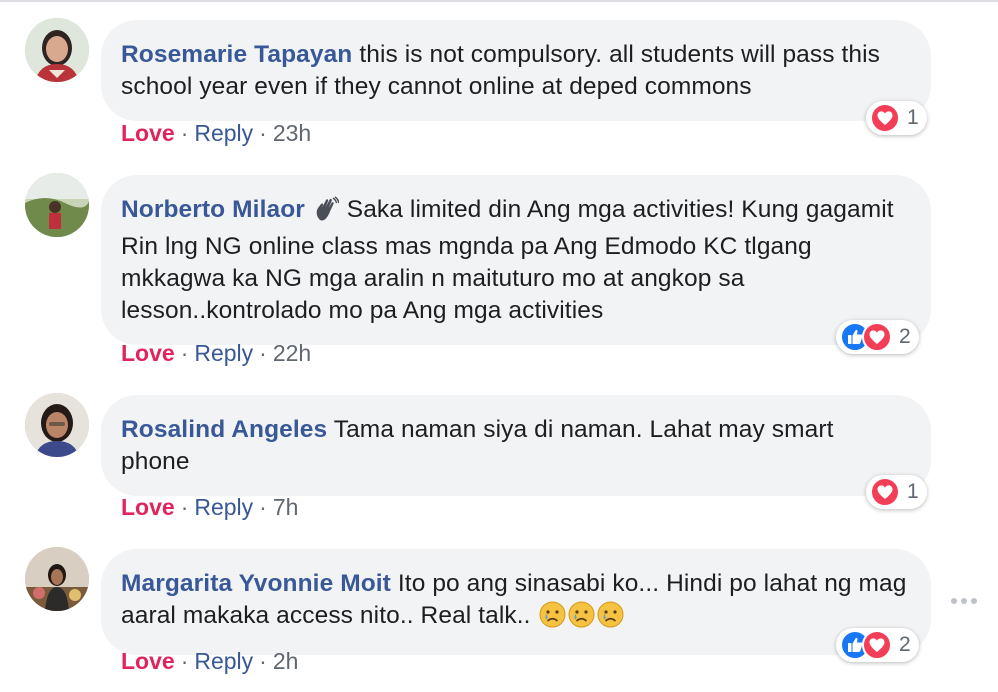 This screenshot has height=692, width=998. What do you see at coordinates (292, 353) in the screenshot?
I see `timestamp: 22h` at bounding box center [292, 353].